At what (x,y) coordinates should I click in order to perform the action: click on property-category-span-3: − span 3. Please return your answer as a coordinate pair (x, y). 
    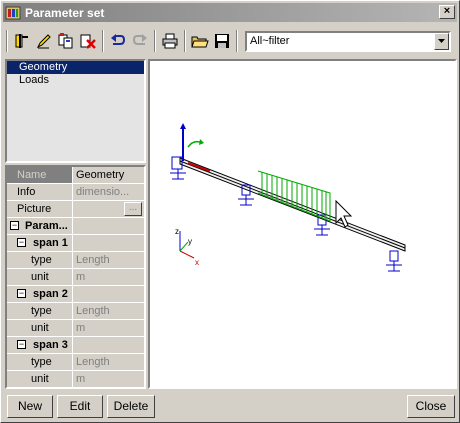
    Looking at the image, I should click on (75, 345).